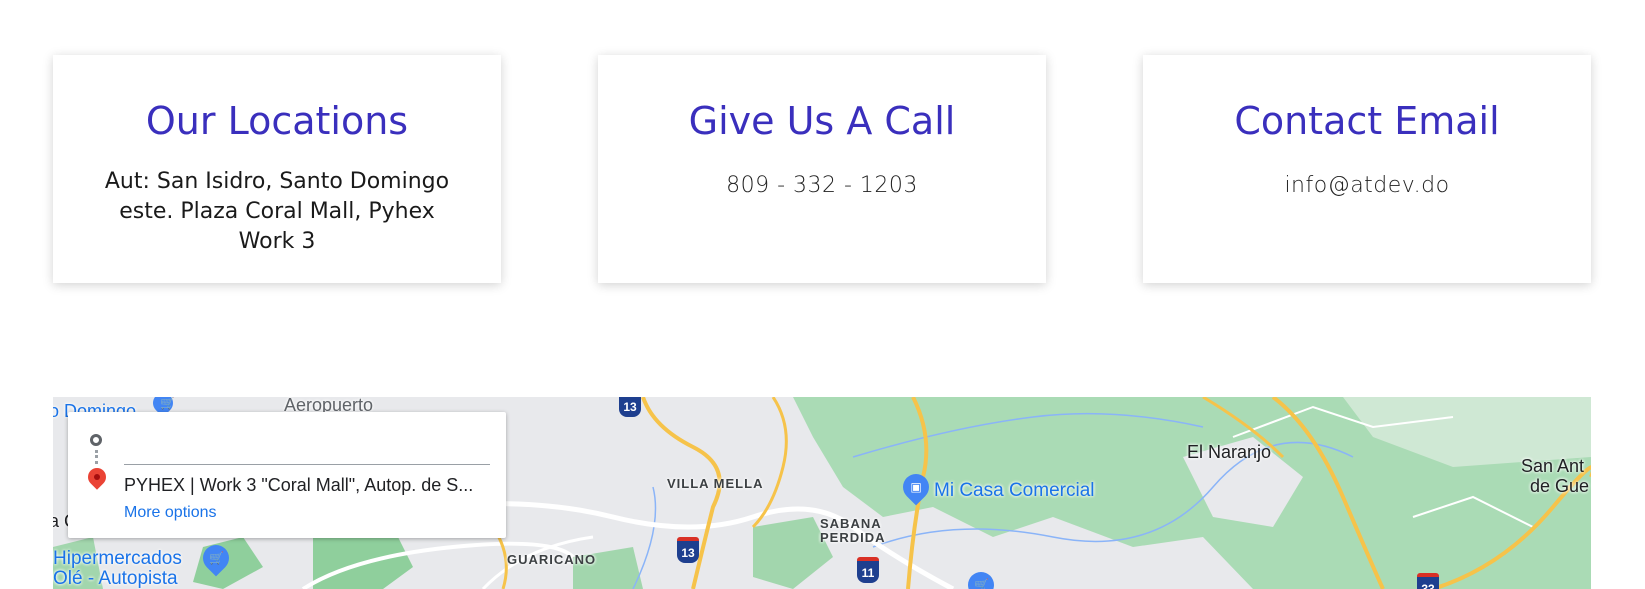 The image size is (1645, 589). I want to click on email-card: Contact Email info@atdev.do, so click(1367, 169).